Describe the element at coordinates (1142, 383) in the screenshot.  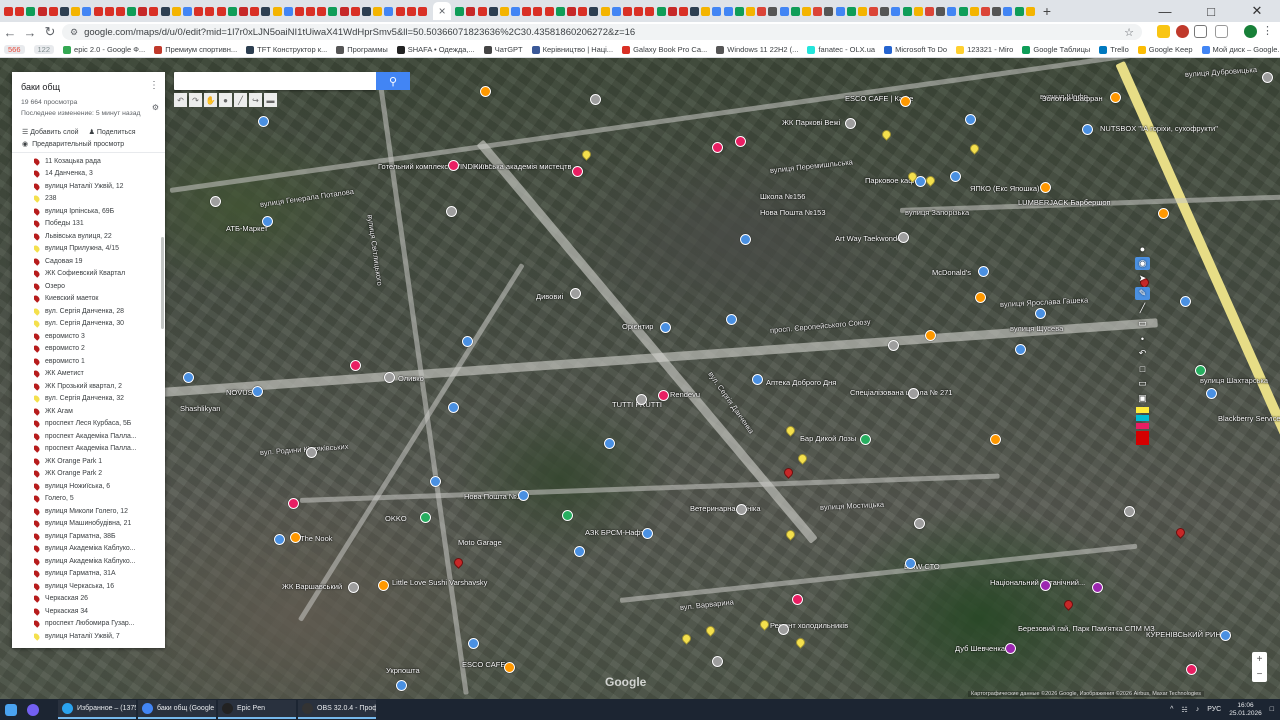
I see `whiteboard-icon: ▭` at that location.